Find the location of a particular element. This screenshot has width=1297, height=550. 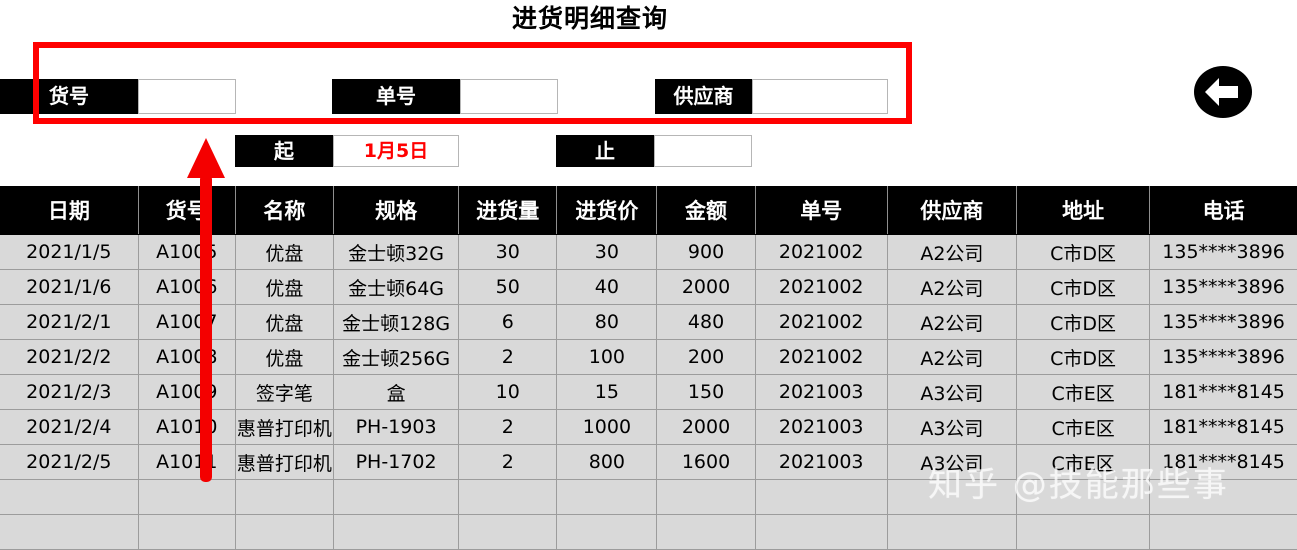

date-end-input is located at coordinates (703, 151).